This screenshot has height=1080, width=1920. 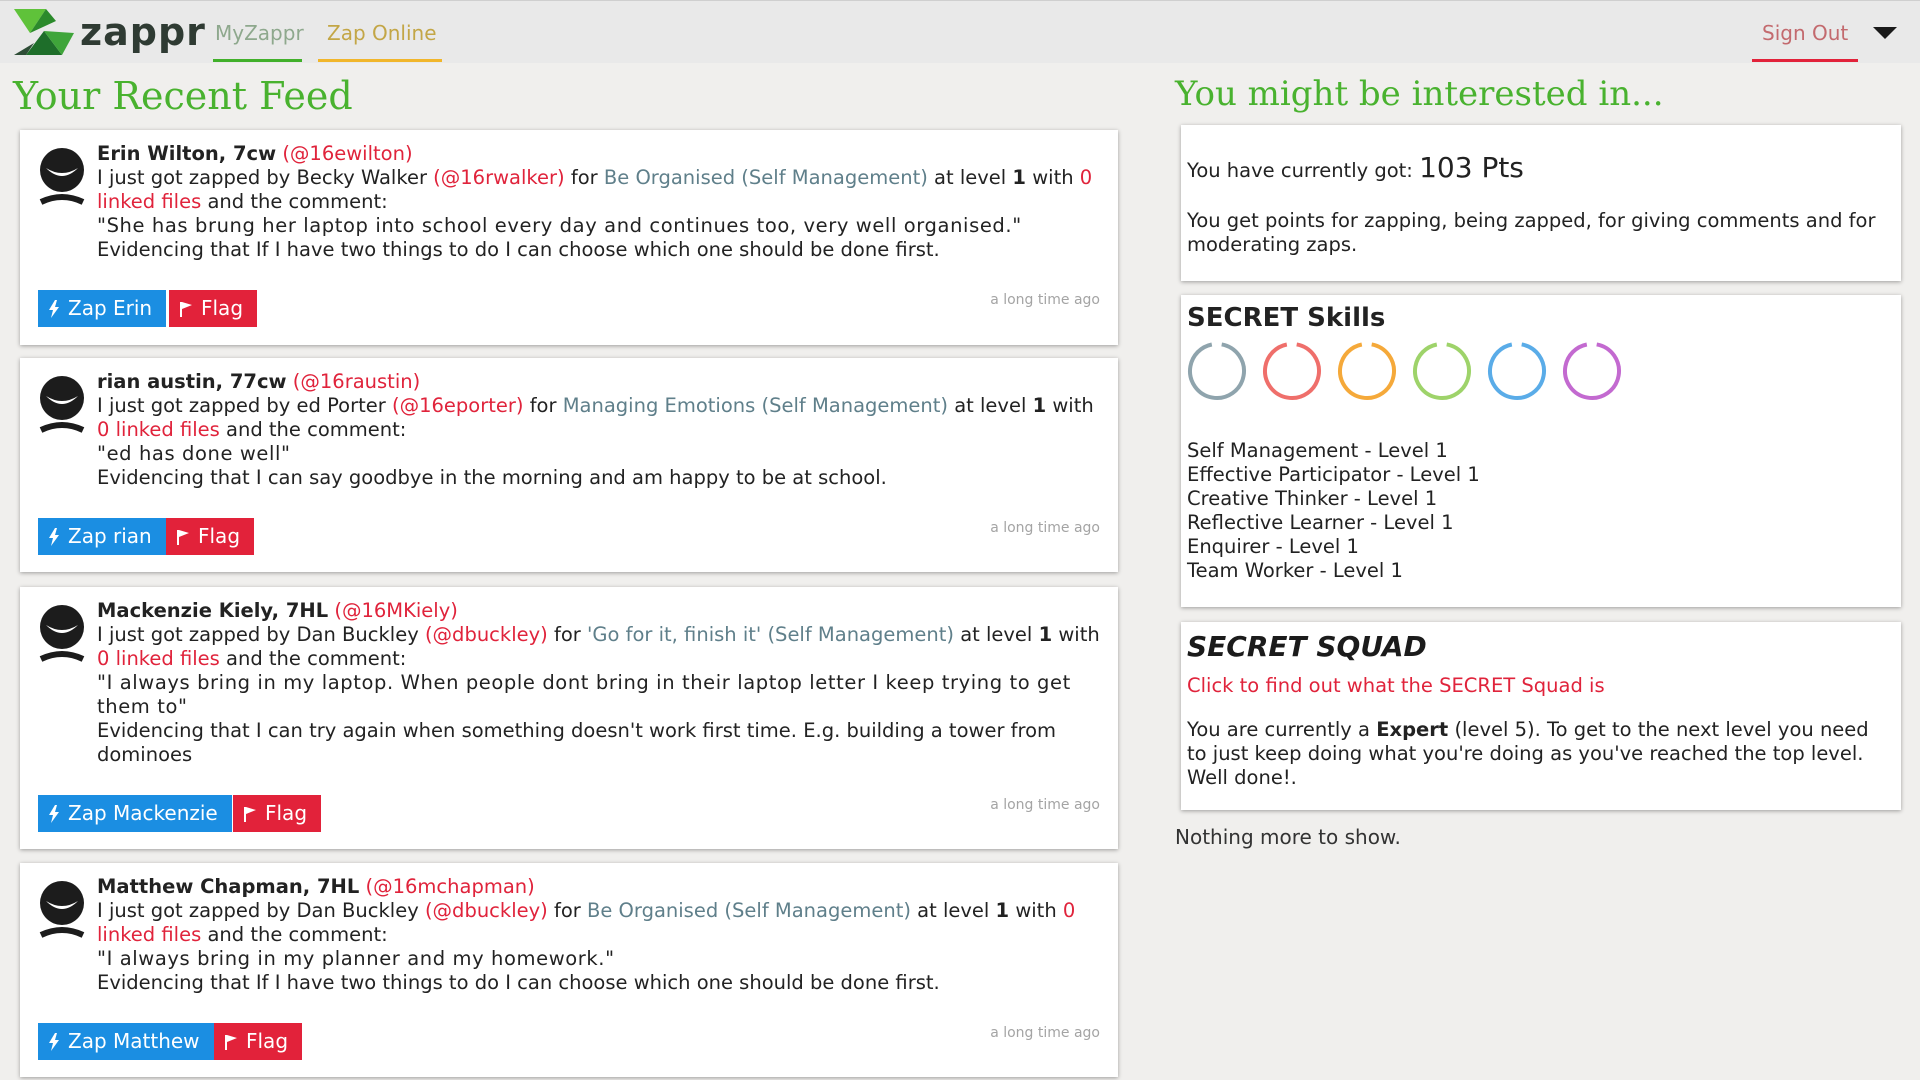 What do you see at coordinates (356, 381) in the screenshot?
I see `author-handle: (@16raustin)` at bounding box center [356, 381].